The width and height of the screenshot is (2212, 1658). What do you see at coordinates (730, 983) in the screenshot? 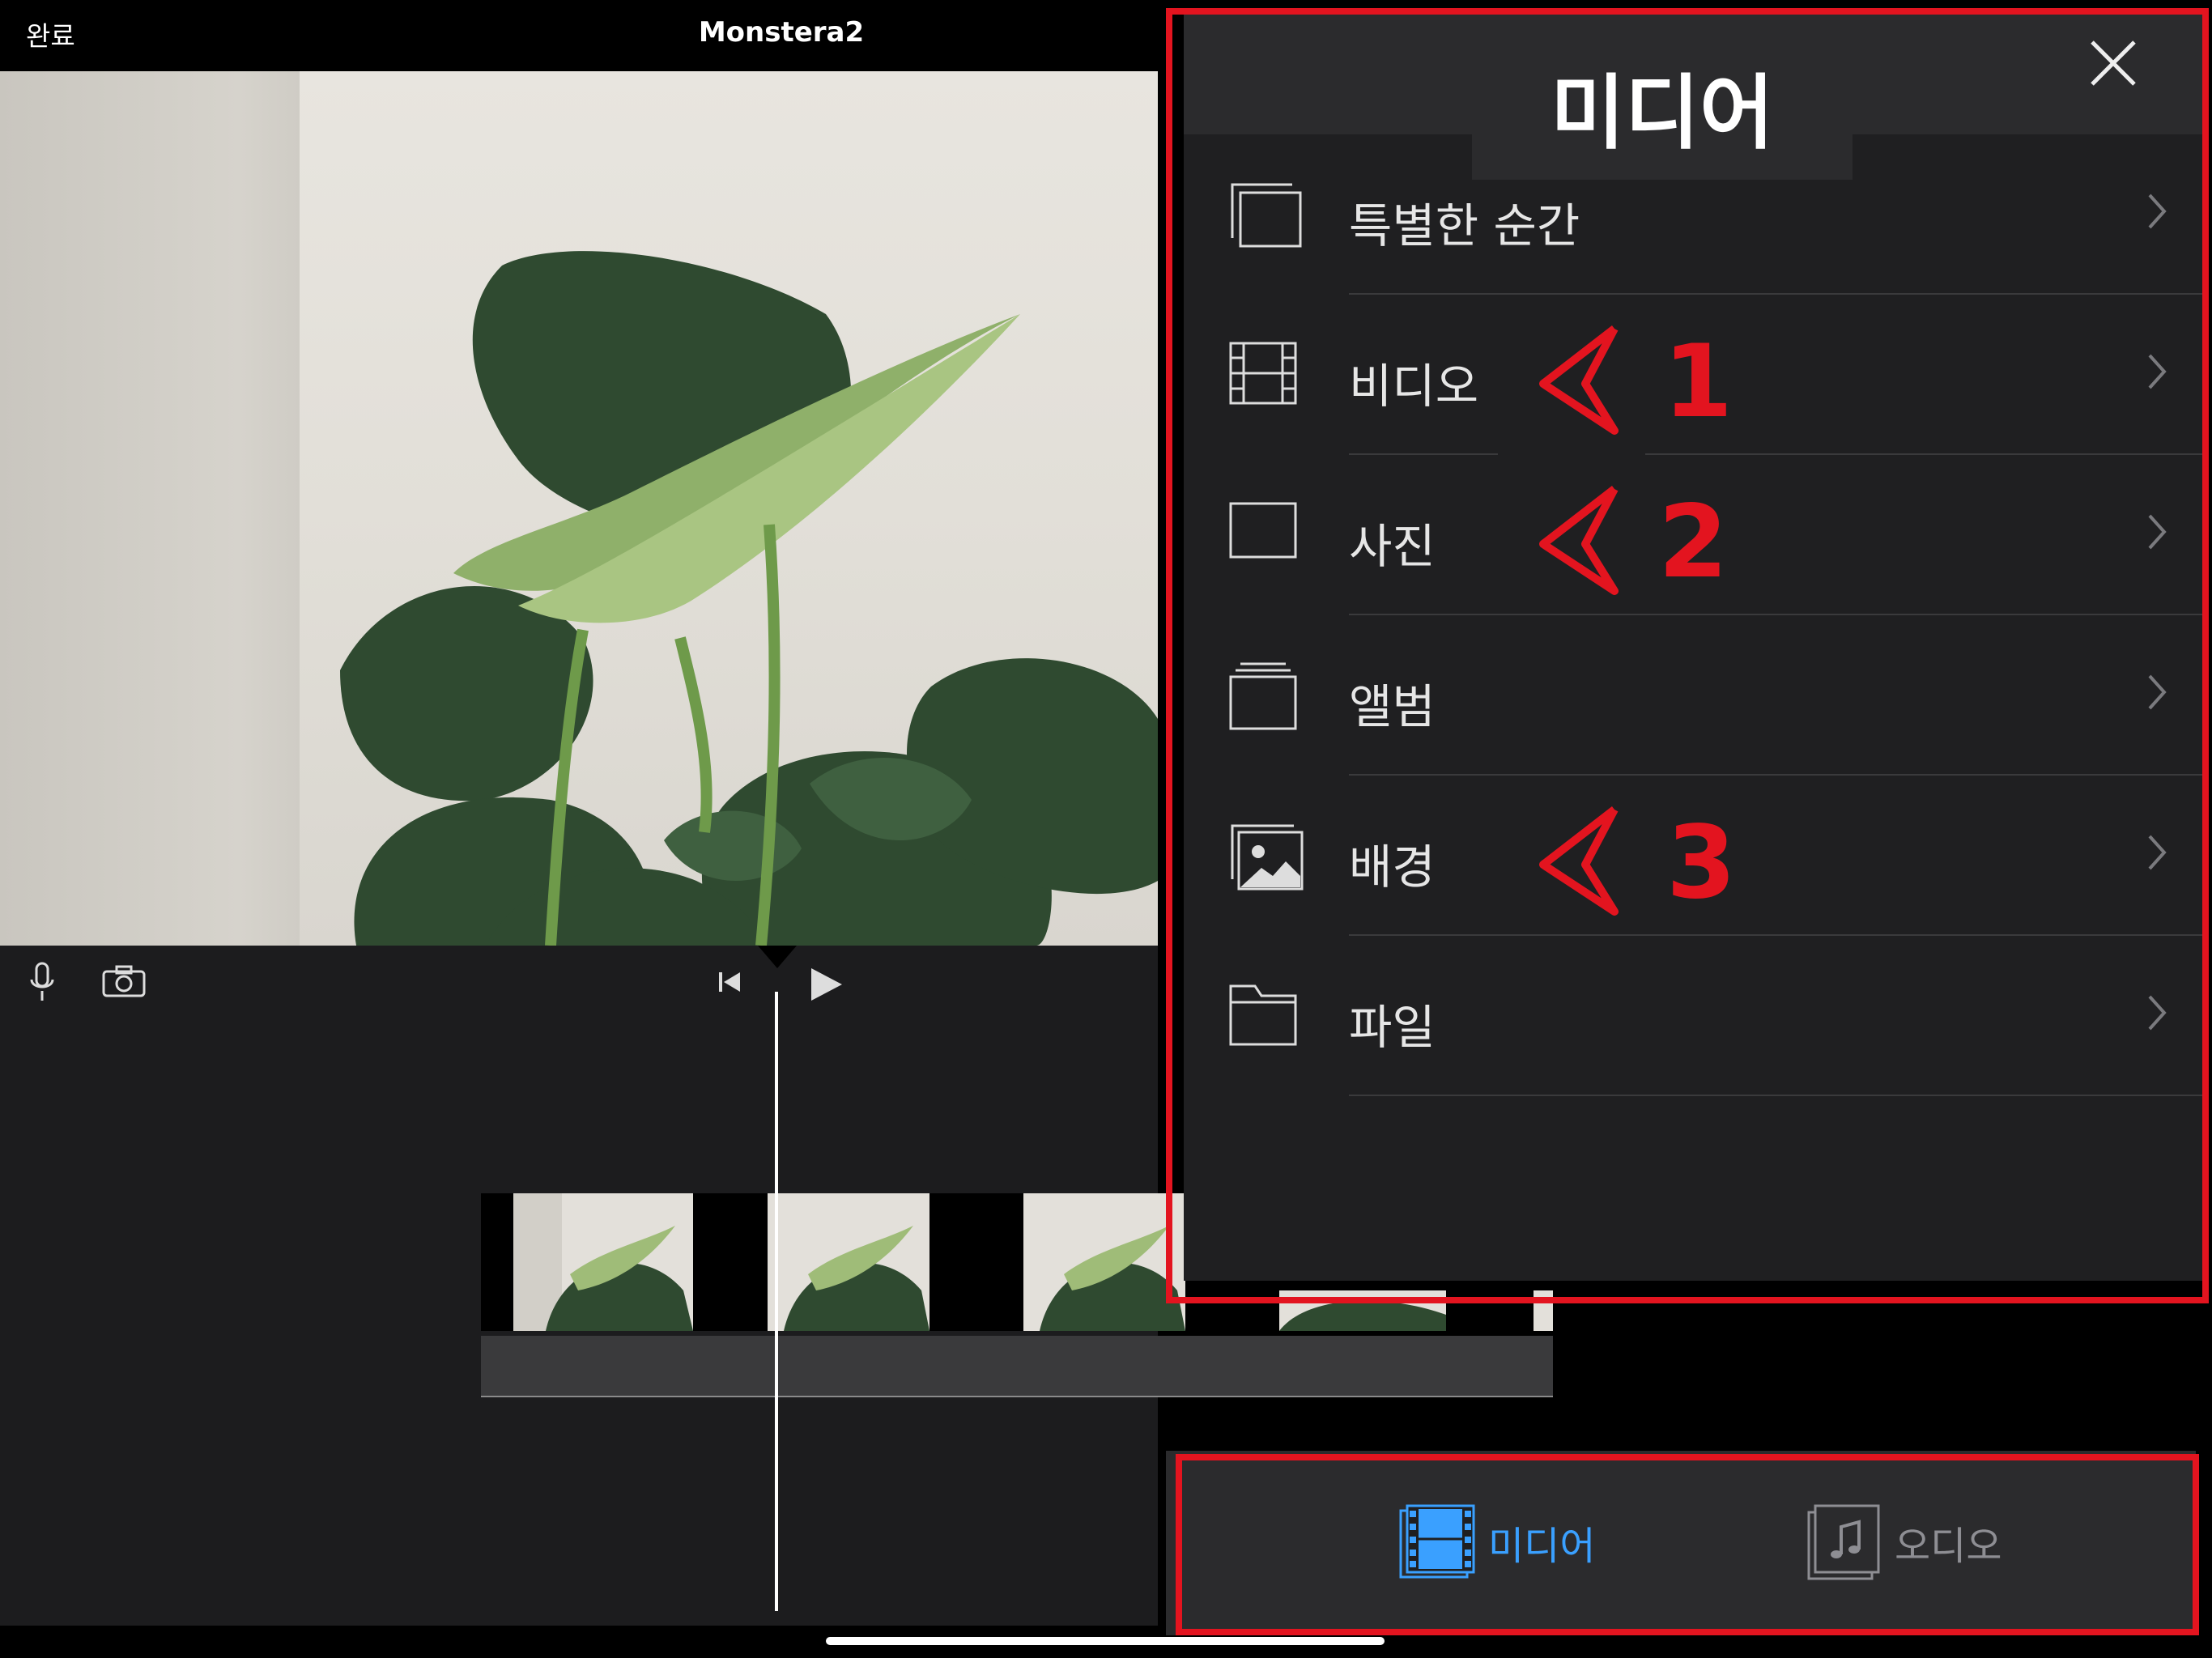
I see `skip-to-start-icon` at bounding box center [730, 983].